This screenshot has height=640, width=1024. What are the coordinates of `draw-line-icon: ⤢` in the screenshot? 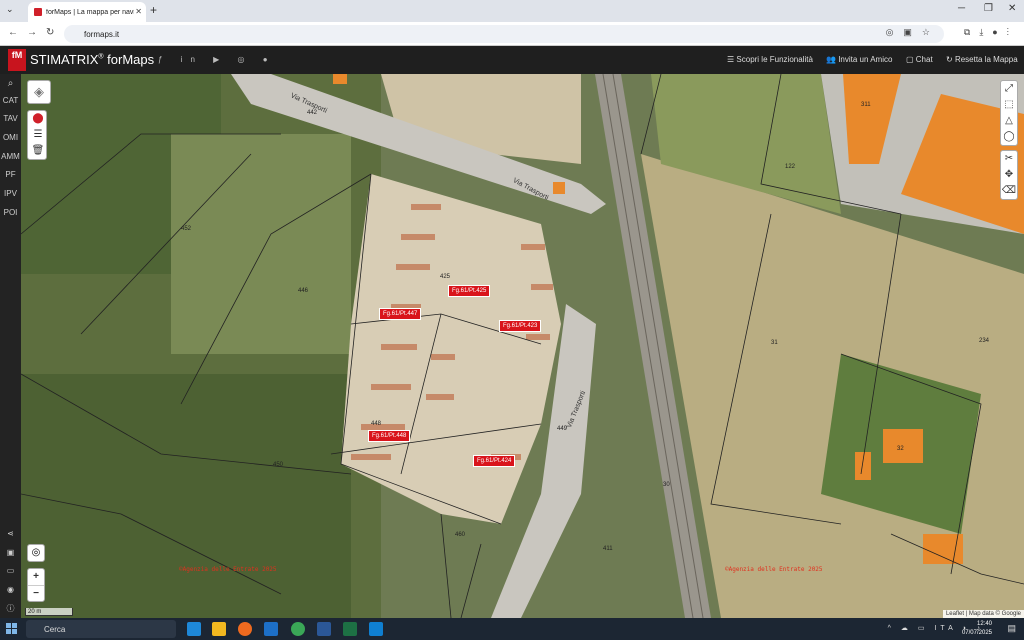 It's located at (1009, 89).